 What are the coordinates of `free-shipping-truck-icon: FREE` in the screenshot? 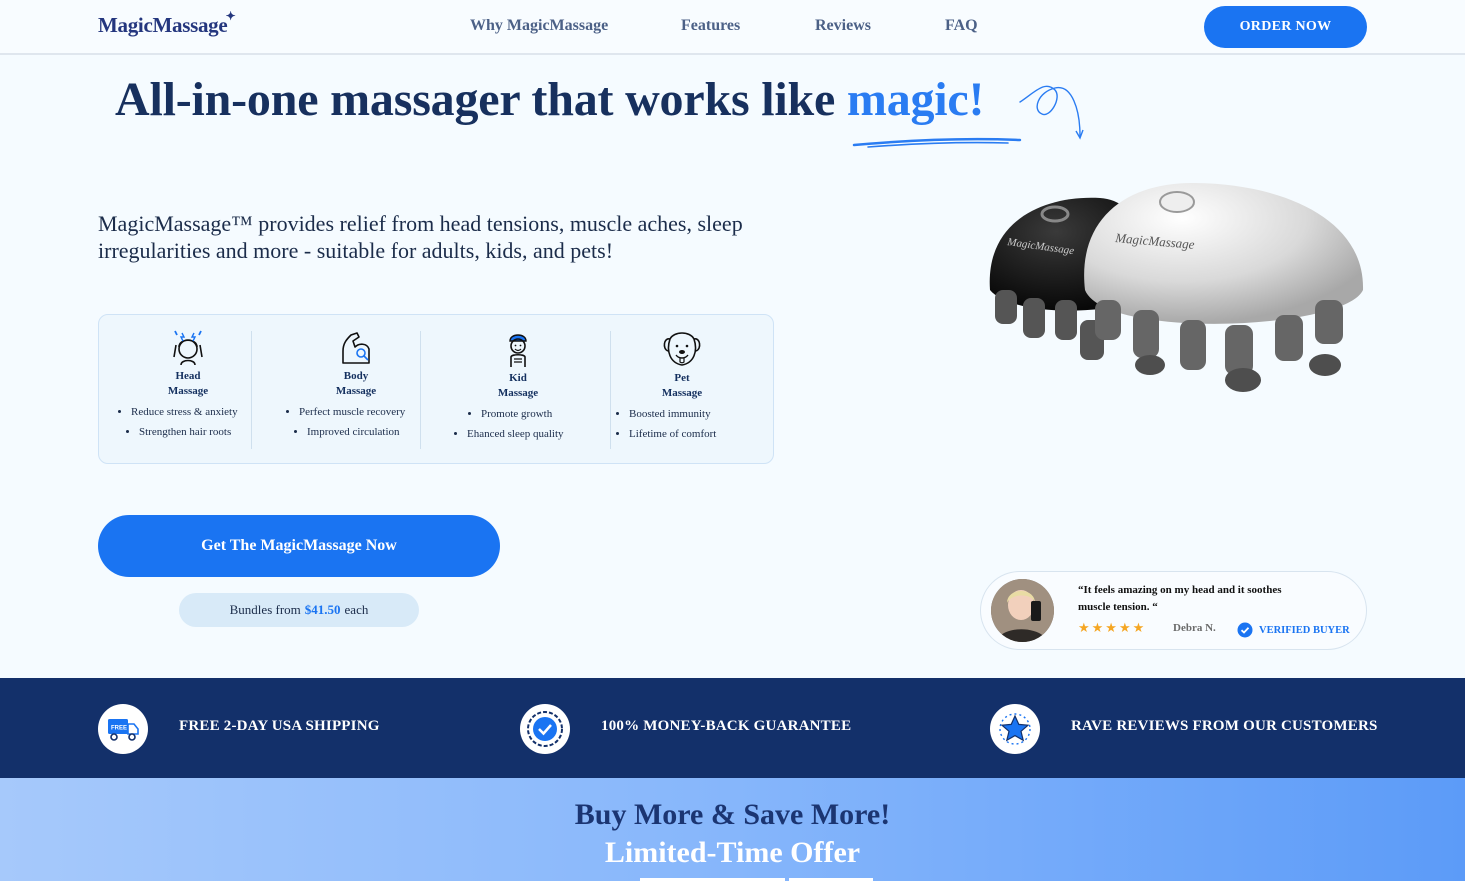 It's located at (123, 730).